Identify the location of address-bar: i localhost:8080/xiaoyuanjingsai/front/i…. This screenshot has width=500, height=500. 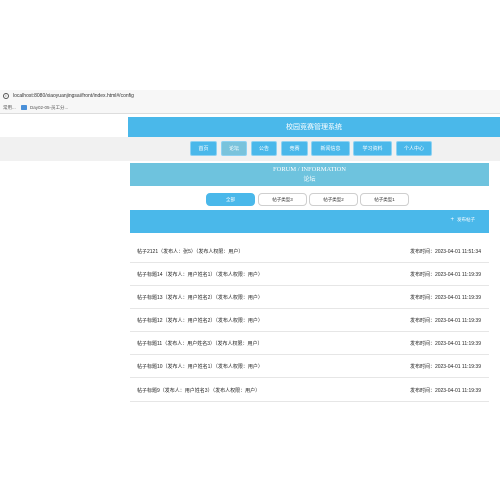
(250, 96).